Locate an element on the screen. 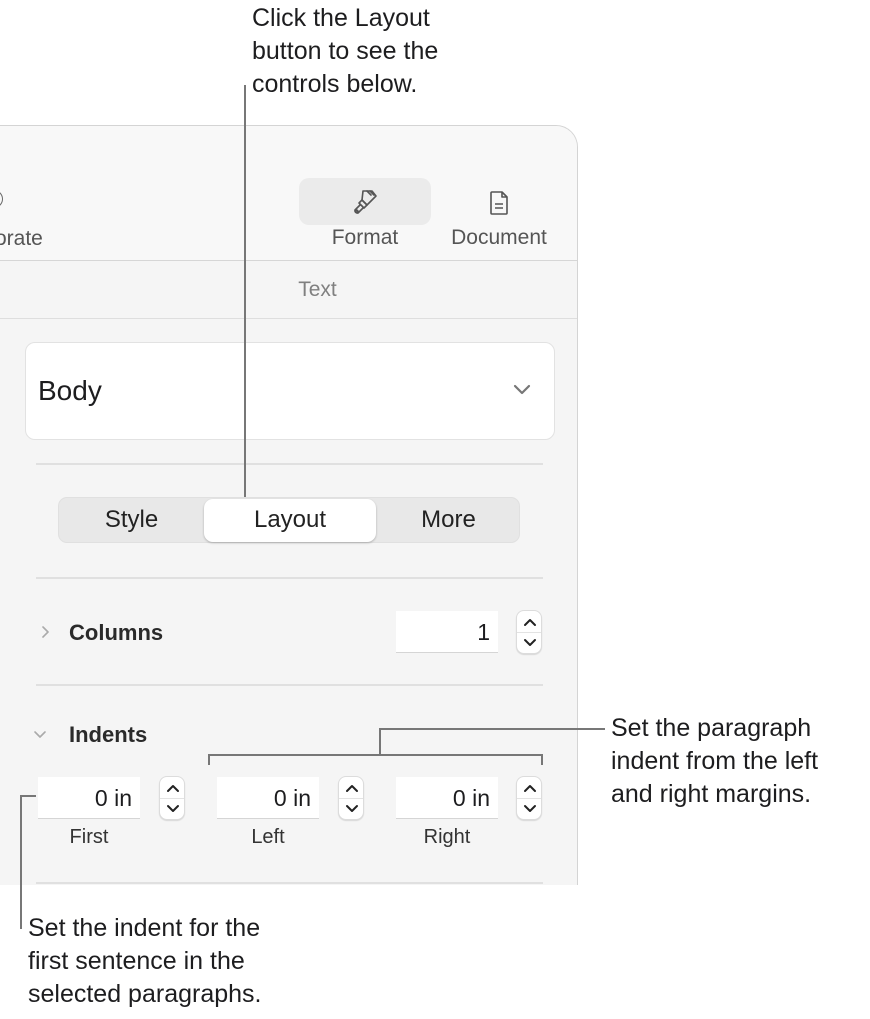 This screenshot has width=870, height=1019. callout-line: button to see the is located at coordinates (345, 51).